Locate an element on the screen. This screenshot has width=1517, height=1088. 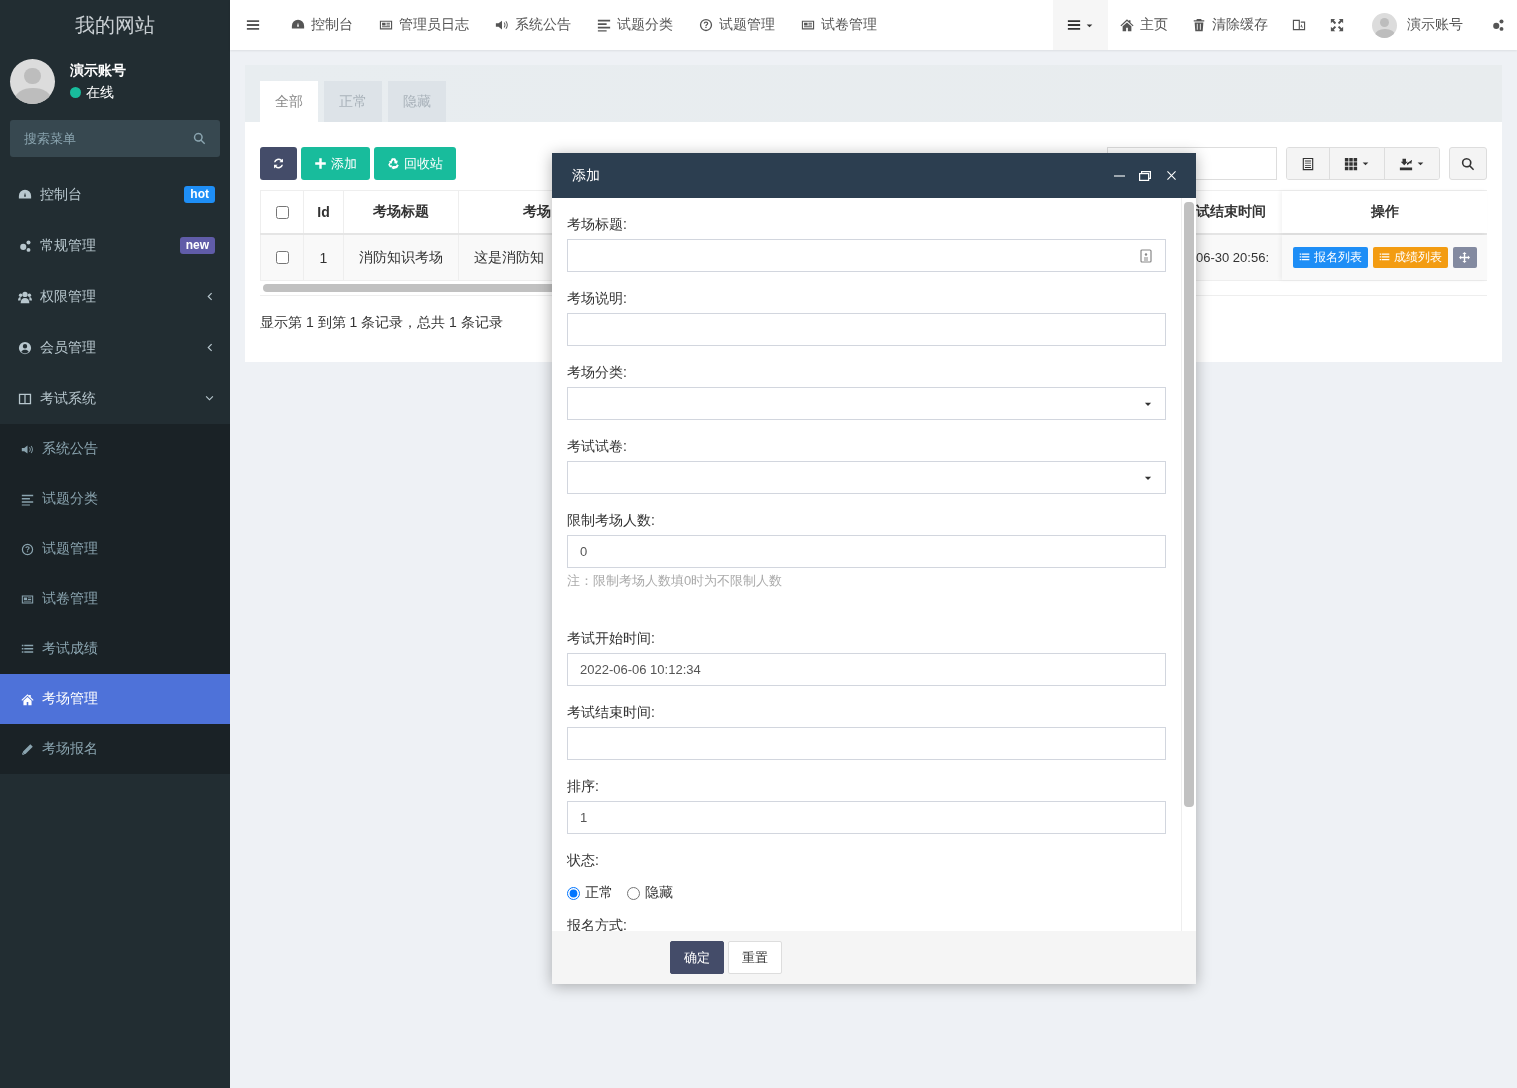
nav-tab: 试题管理 is located at coordinates (737, 25).